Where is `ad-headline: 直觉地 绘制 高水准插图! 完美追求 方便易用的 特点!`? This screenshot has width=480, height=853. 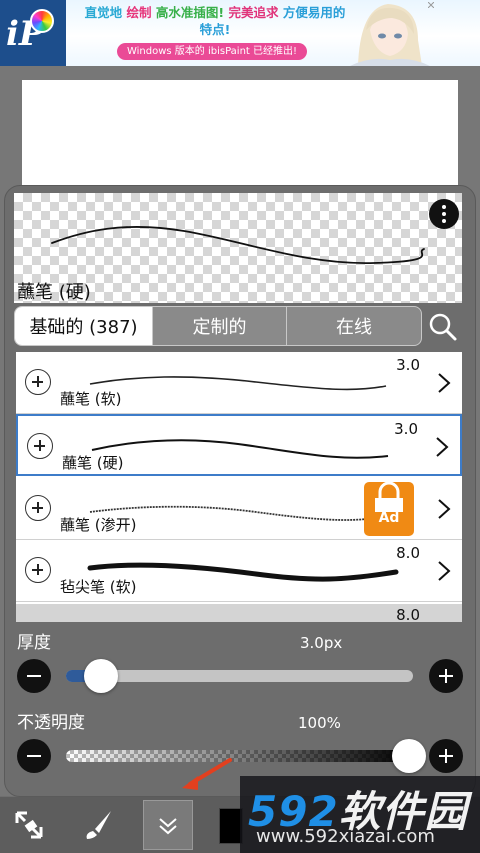
ad-headline: 直觉地 绘制 高水准插图! 完美追求 方便易用的 特点! is located at coordinates (215, 21).